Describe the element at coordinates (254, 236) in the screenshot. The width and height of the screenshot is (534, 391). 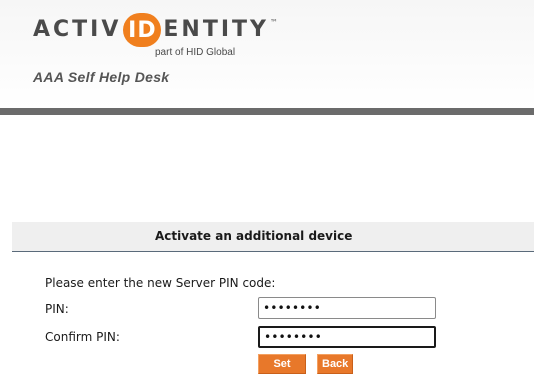
I see `section-title: Activate an additional device` at that location.